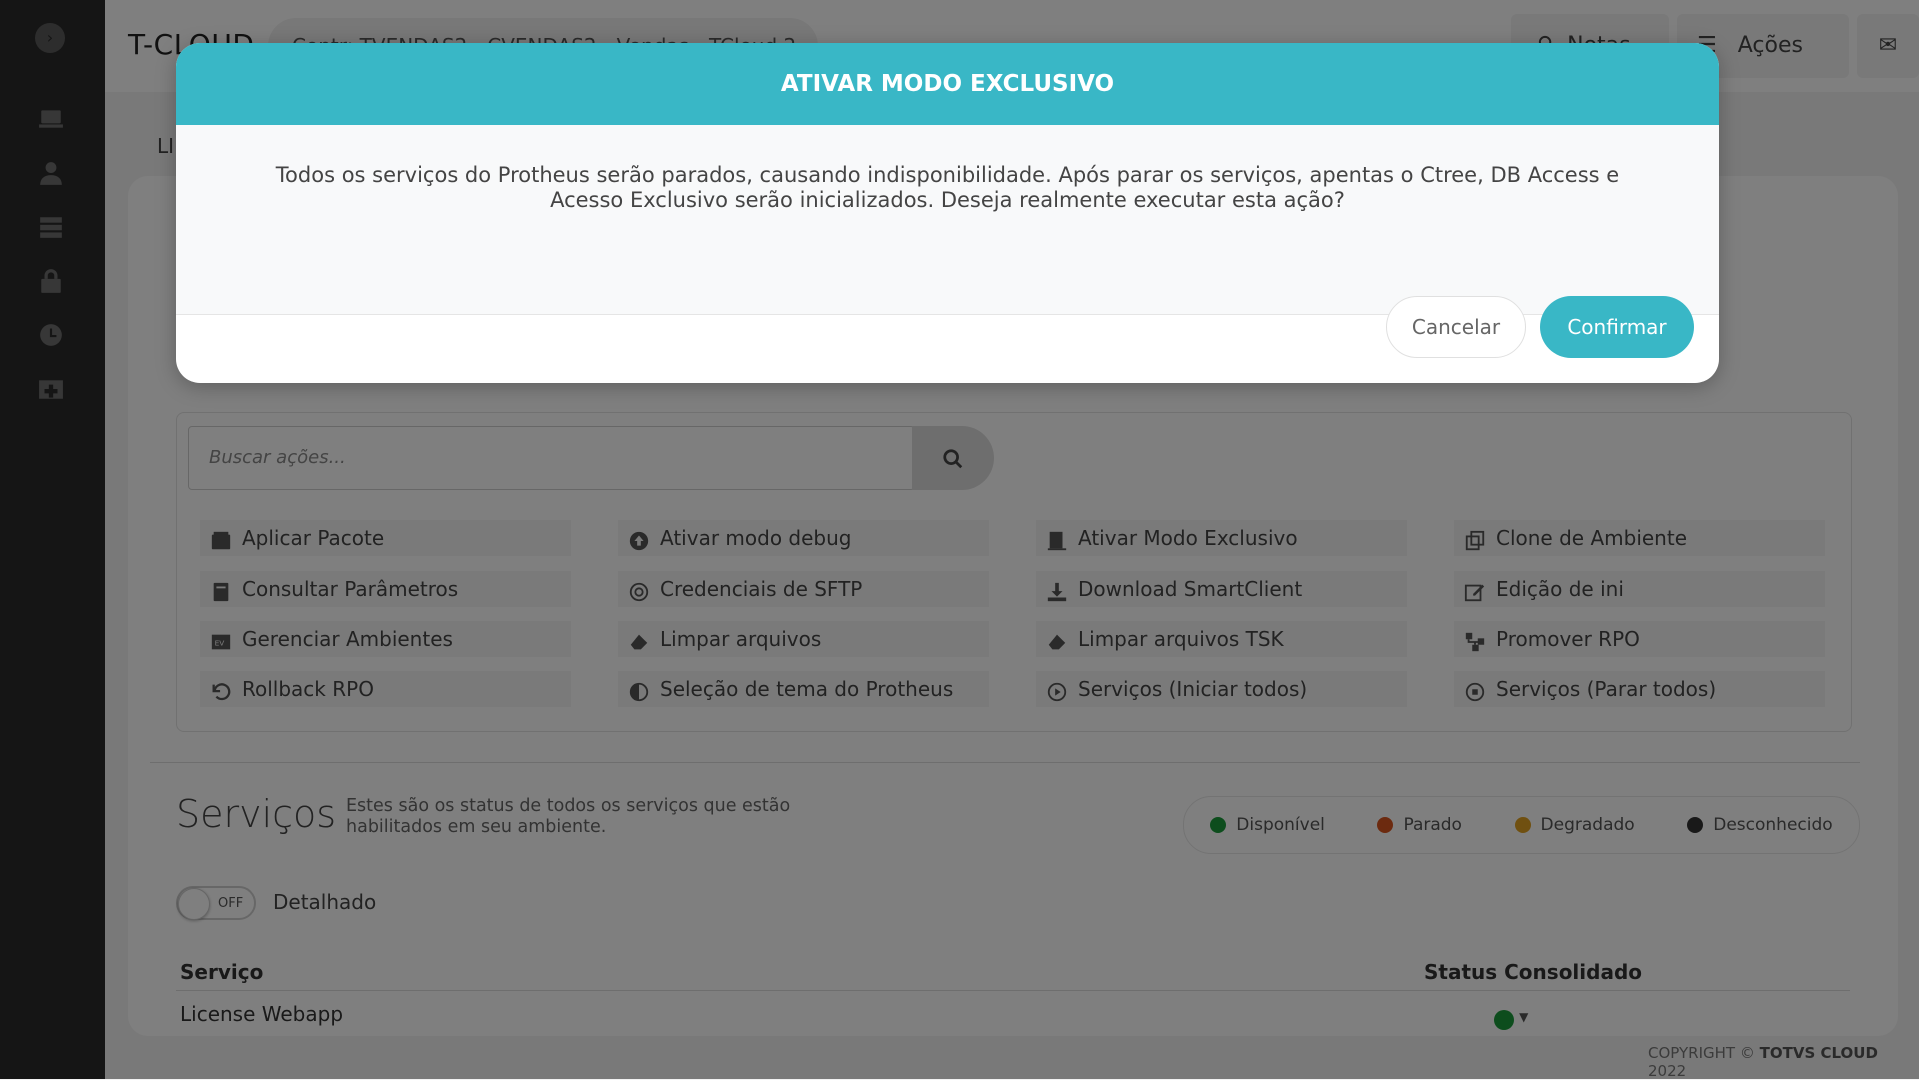 This screenshot has width=1919, height=1080. I want to click on modal-body, so click(947, 220).